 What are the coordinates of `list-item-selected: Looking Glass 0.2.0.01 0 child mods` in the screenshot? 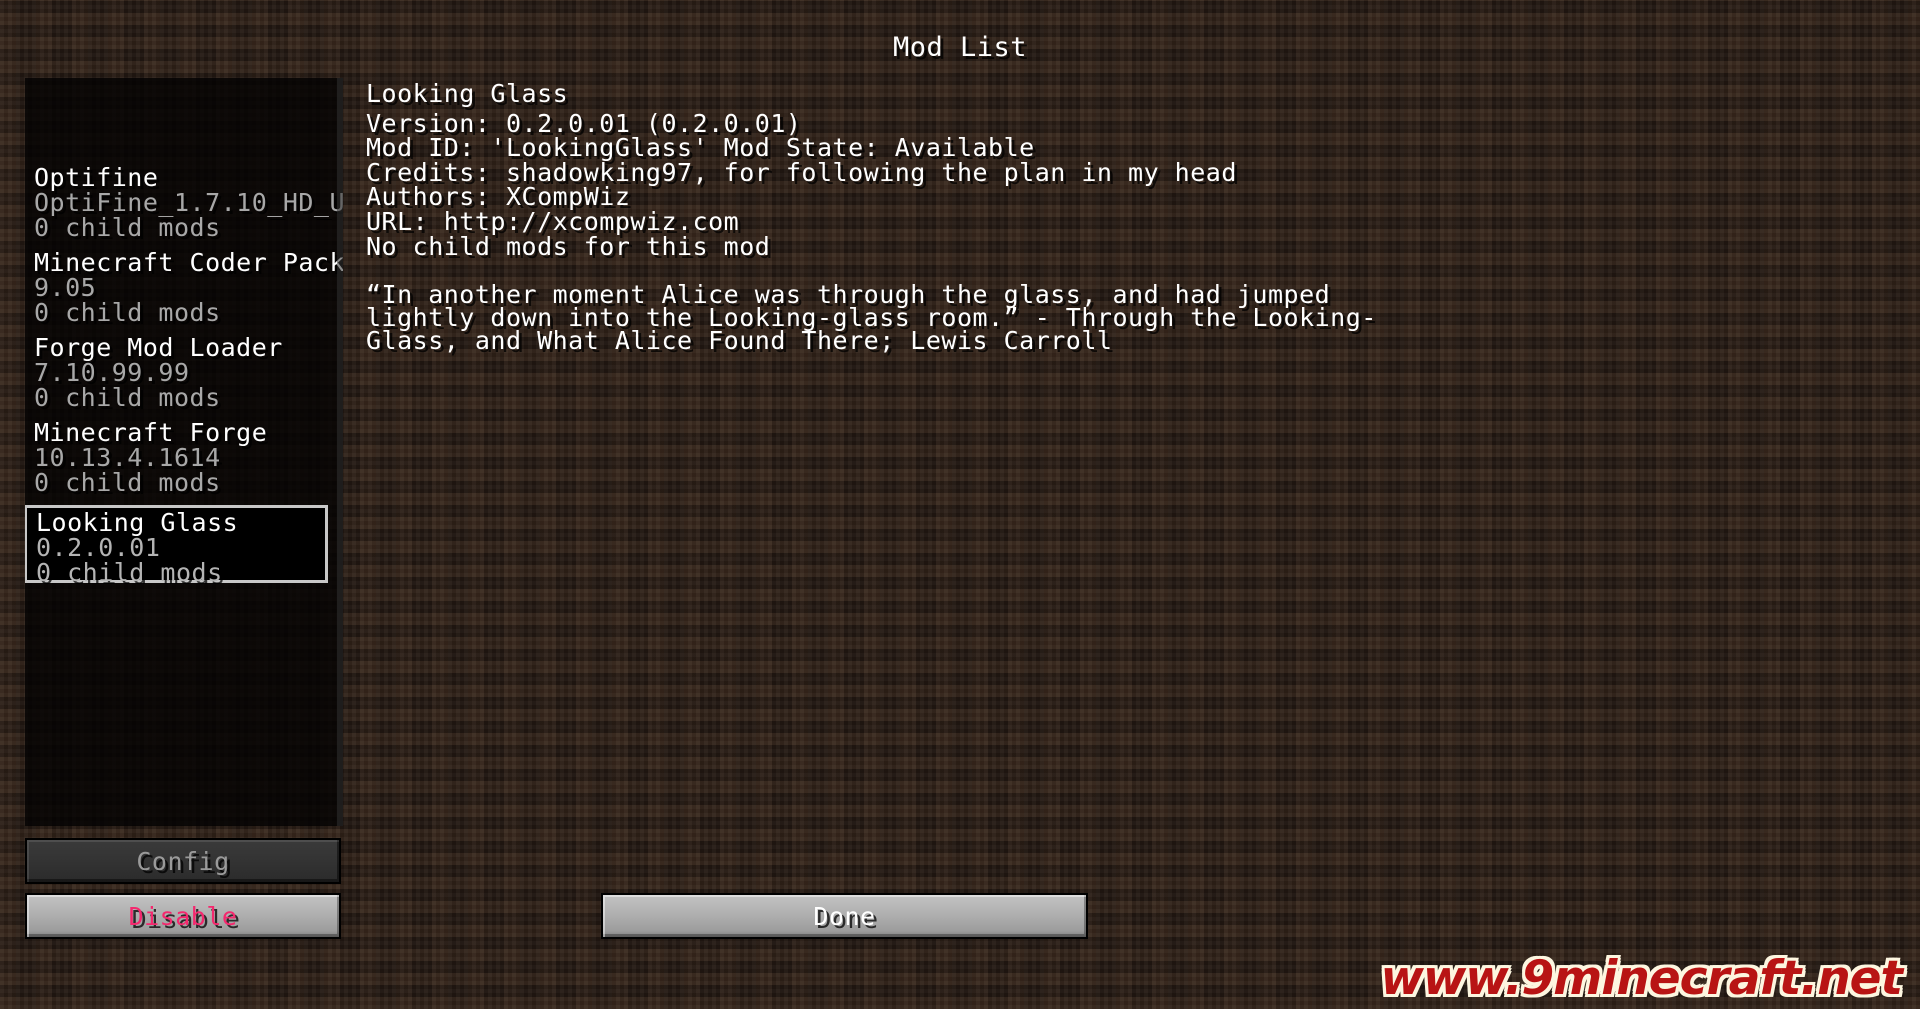 It's located at (176, 546).